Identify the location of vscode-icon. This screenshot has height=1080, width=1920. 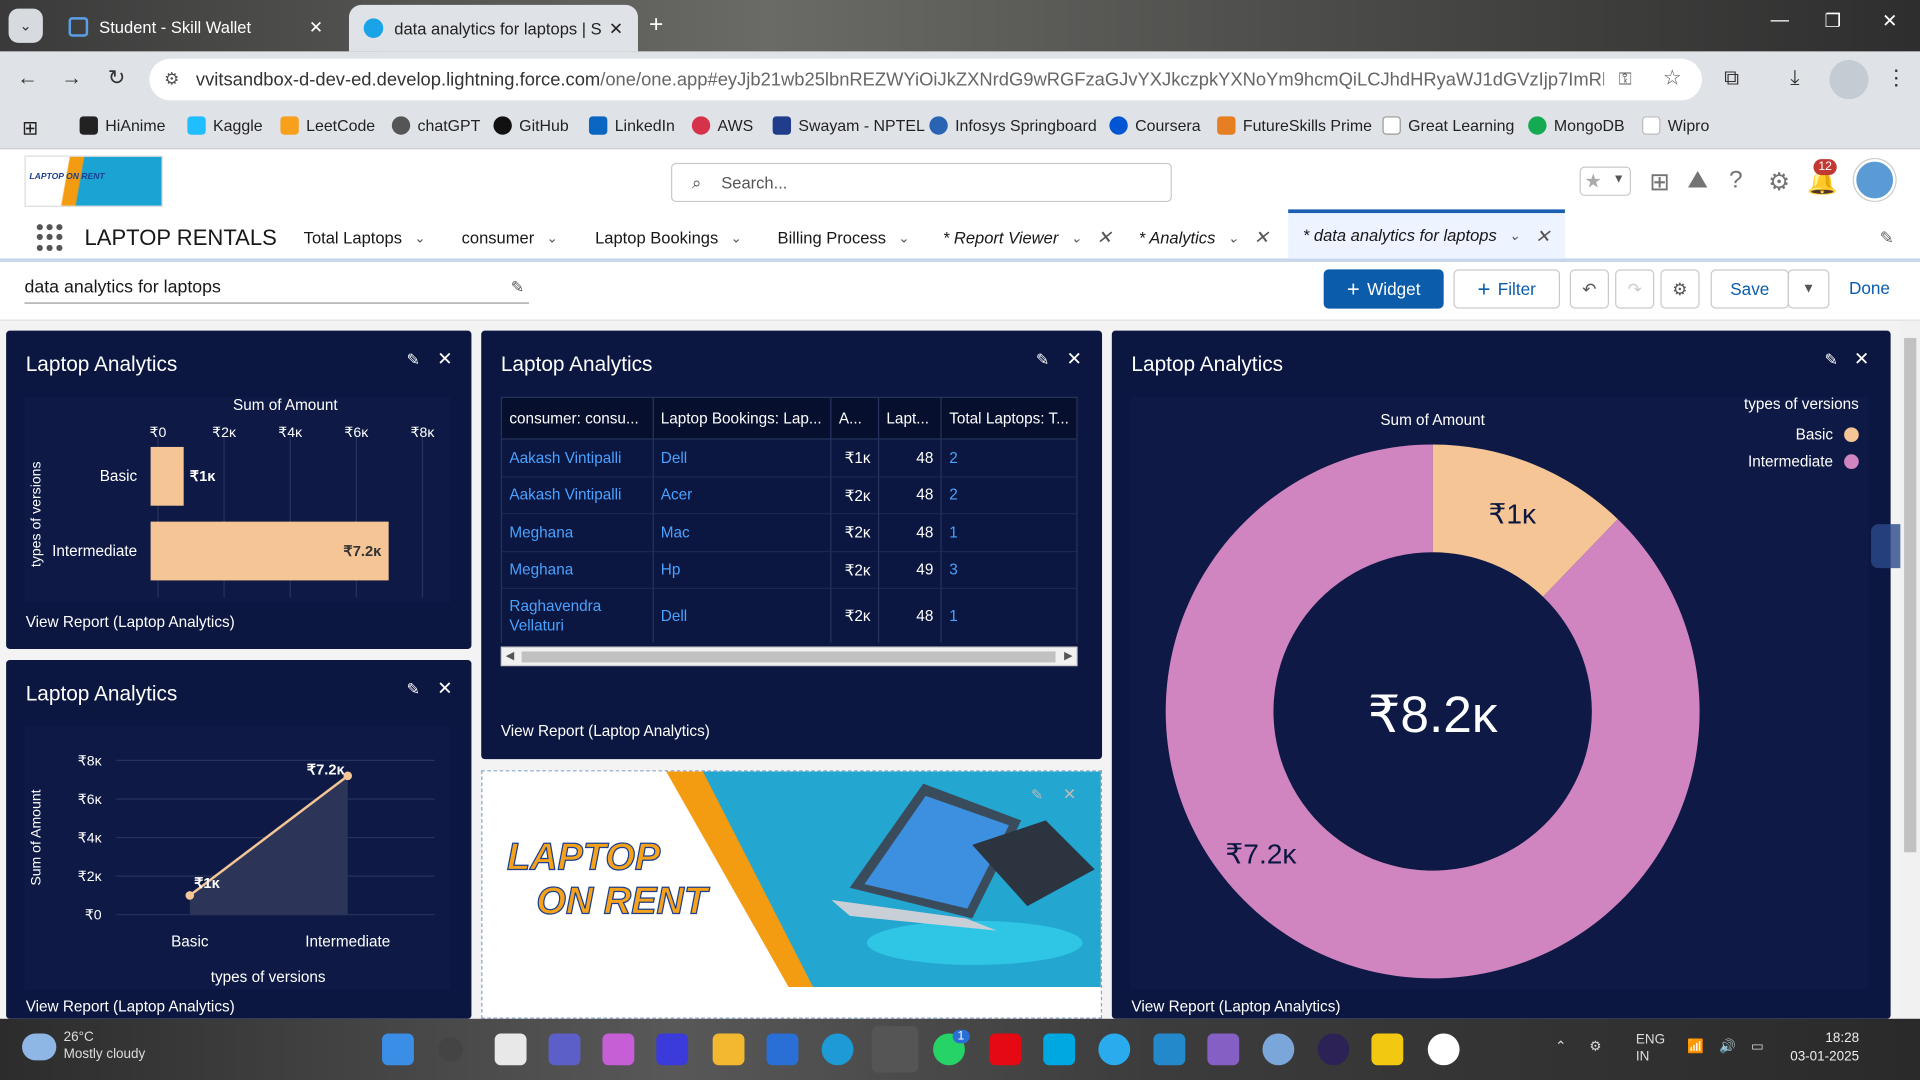
(1169, 1049).